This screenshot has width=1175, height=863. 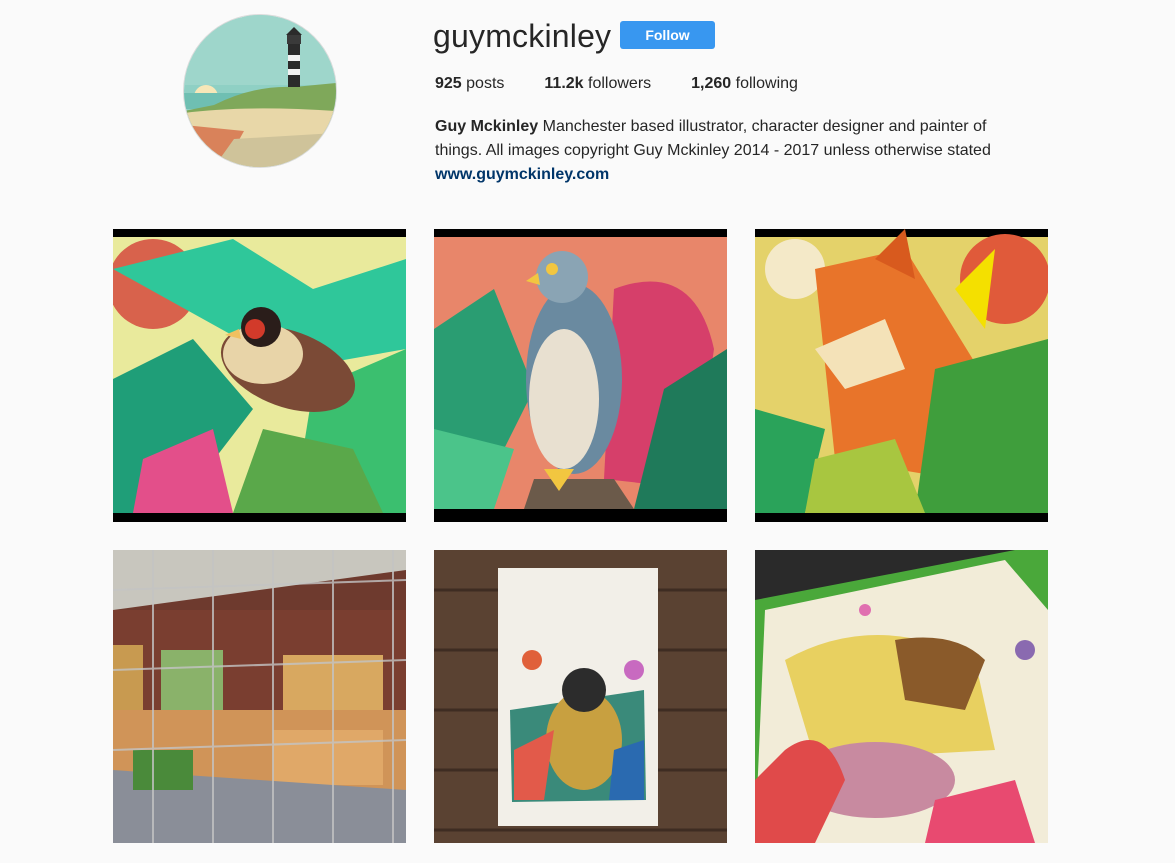 I want to click on post-thumbnail-finch, so click(x=259, y=375).